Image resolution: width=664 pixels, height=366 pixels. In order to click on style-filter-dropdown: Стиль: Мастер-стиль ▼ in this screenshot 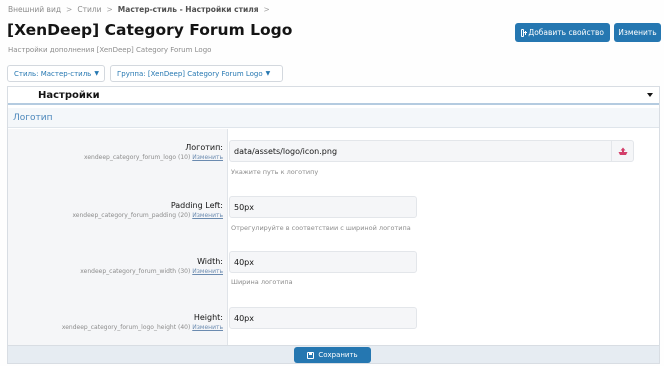, I will do `click(56, 73)`.